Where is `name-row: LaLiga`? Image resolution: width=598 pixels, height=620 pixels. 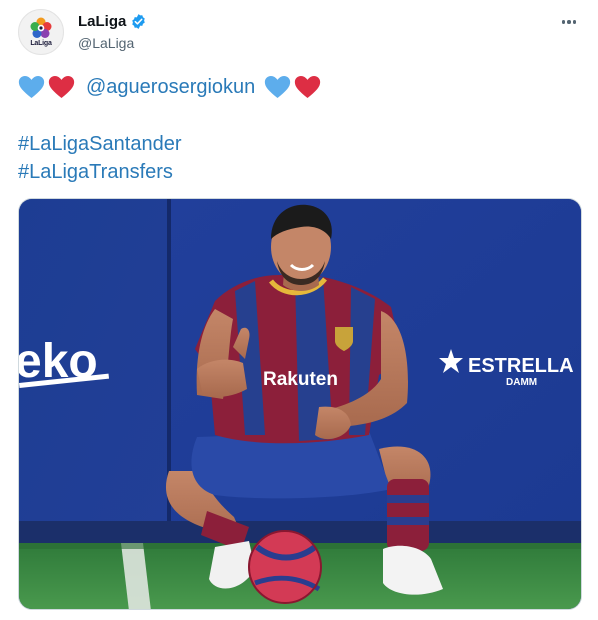 name-row: LaLiga is located at coordinates (112, 21).